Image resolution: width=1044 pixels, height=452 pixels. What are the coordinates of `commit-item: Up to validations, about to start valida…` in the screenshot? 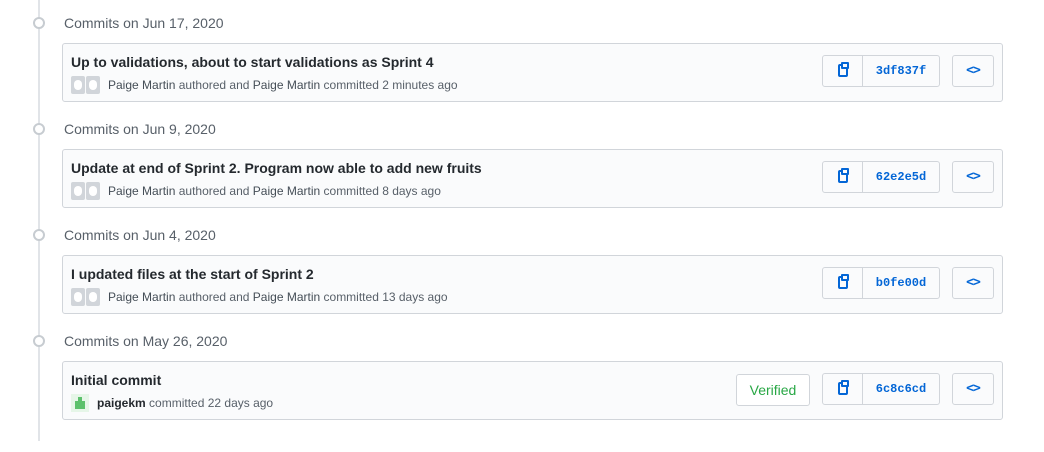 It's located at (532, 72).